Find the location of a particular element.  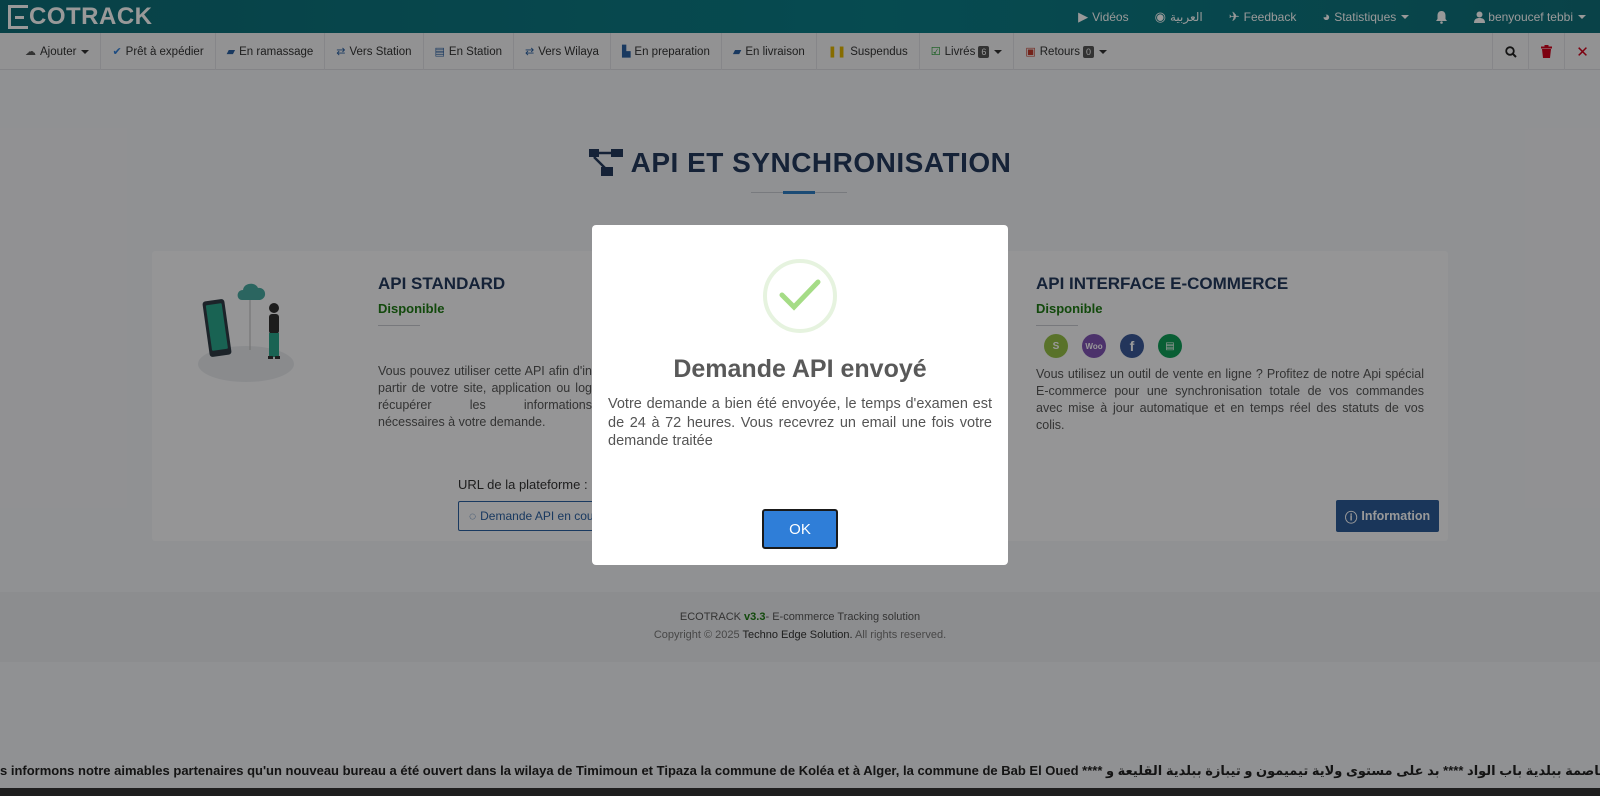

dialog-title: Demande API envoyé is located at coordinates (800, 369).